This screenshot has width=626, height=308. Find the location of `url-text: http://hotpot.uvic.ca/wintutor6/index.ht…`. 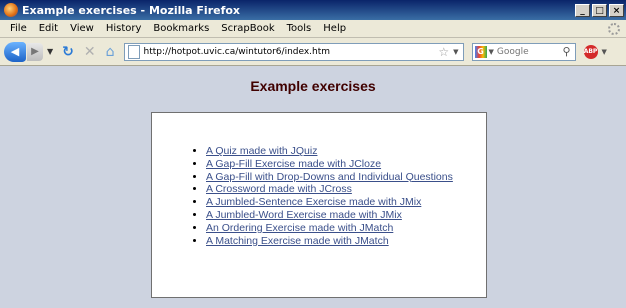

url-text: http://hotpot.uvic.ca/wintutor6/index.ht… is located at coordinates (291, 52).